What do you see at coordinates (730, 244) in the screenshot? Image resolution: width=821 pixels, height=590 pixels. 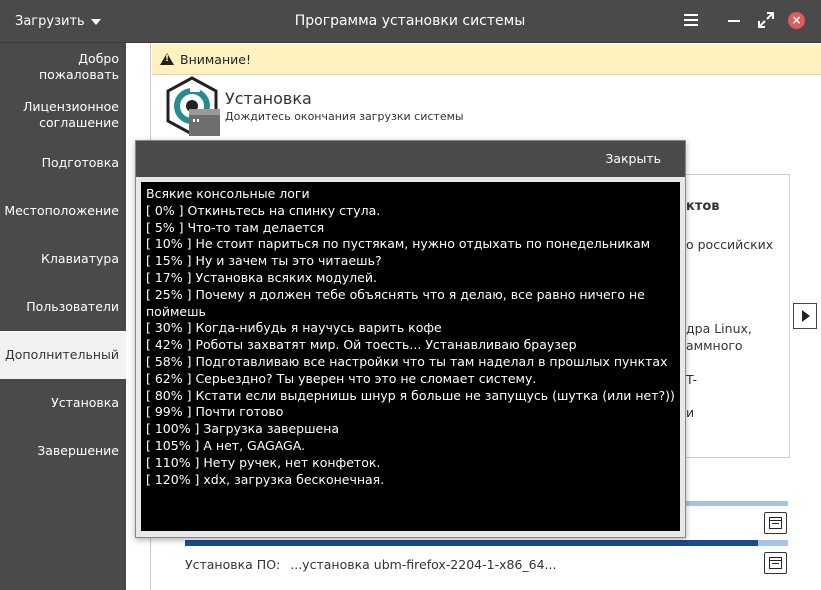 I see `background-card-text: о российских` at bounding box center [730, 244].